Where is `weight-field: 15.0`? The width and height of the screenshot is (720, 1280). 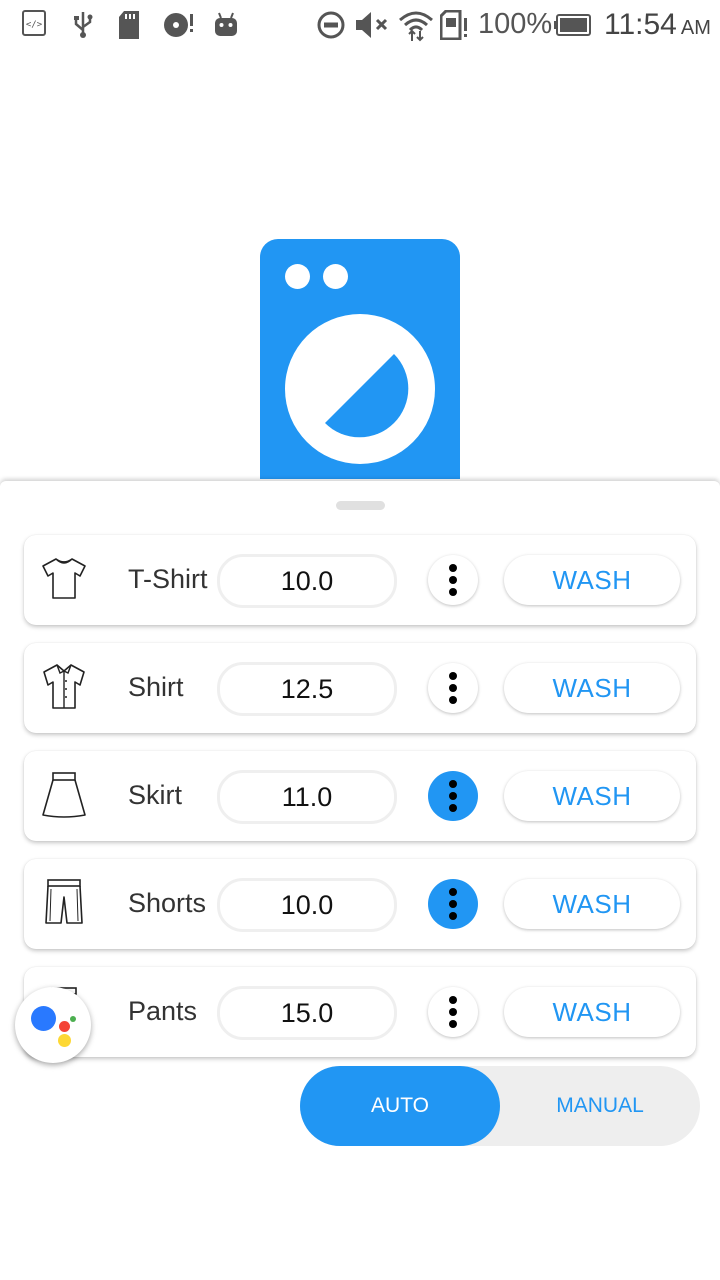
weight-field: 15.0 is located at coordinates (307, 1013).